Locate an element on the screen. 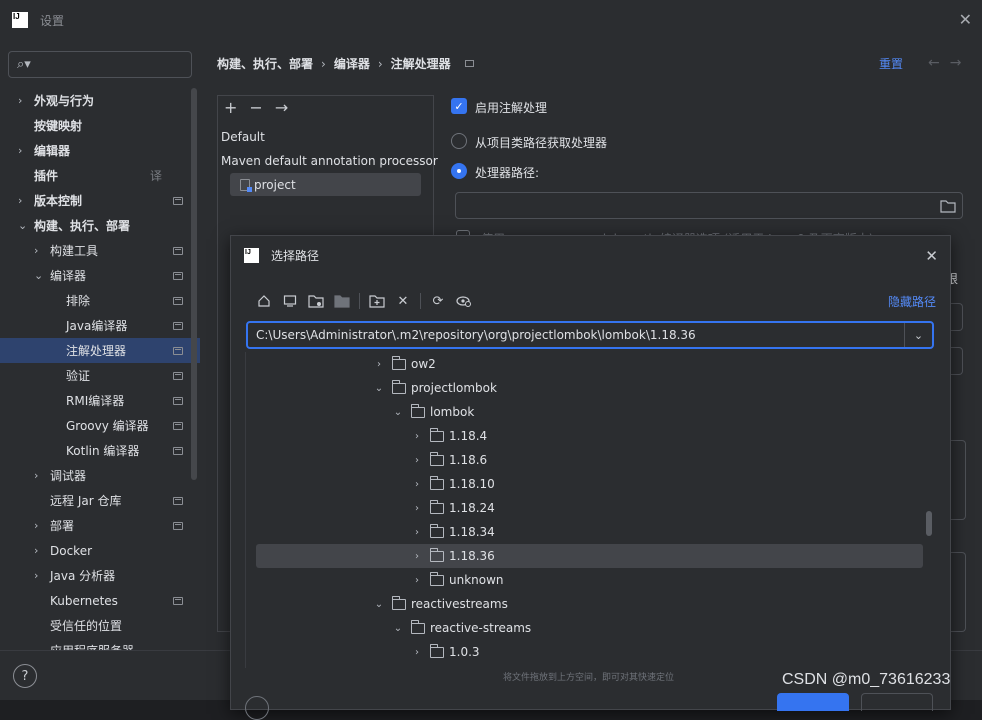 Image resolution: width=982 pixels, height=720 pixels. sidebar-item: 远程 Jar 仓库 is located at coordinates (100, 500).